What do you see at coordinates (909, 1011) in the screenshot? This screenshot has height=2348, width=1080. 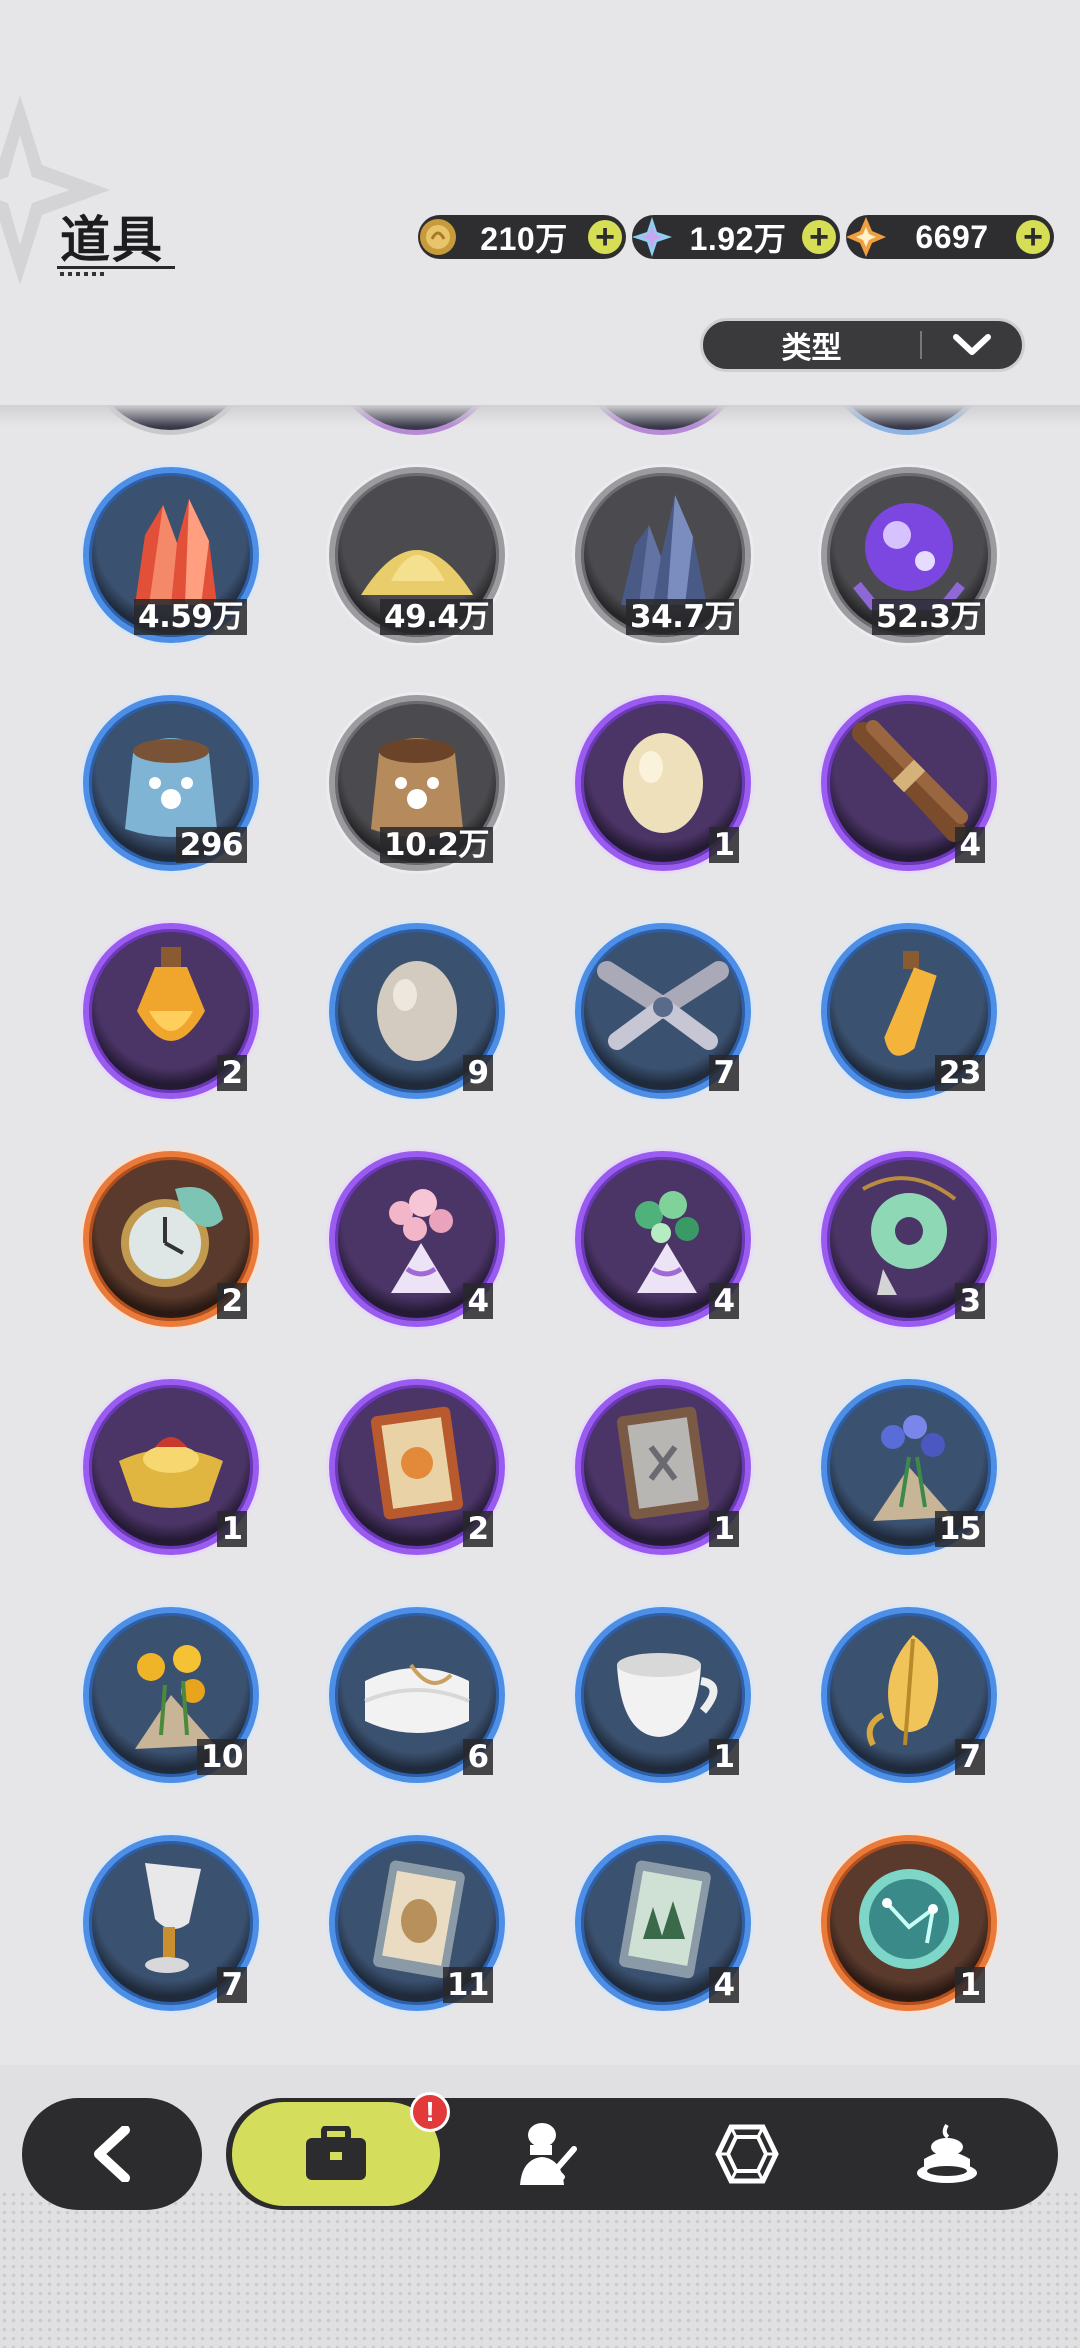 I see `inventory-item-amber-vial: 23` at bounding box center [909, 1011].